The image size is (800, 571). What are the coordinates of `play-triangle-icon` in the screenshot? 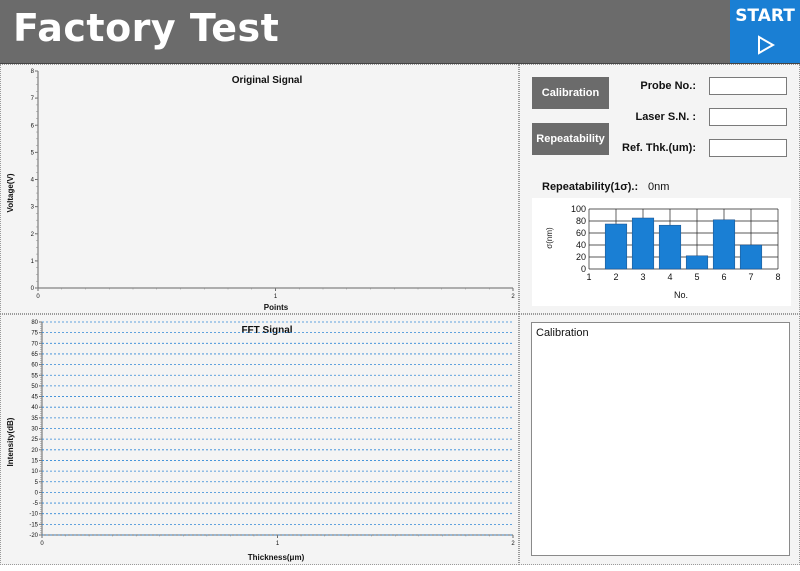 It's located at (766, 45).